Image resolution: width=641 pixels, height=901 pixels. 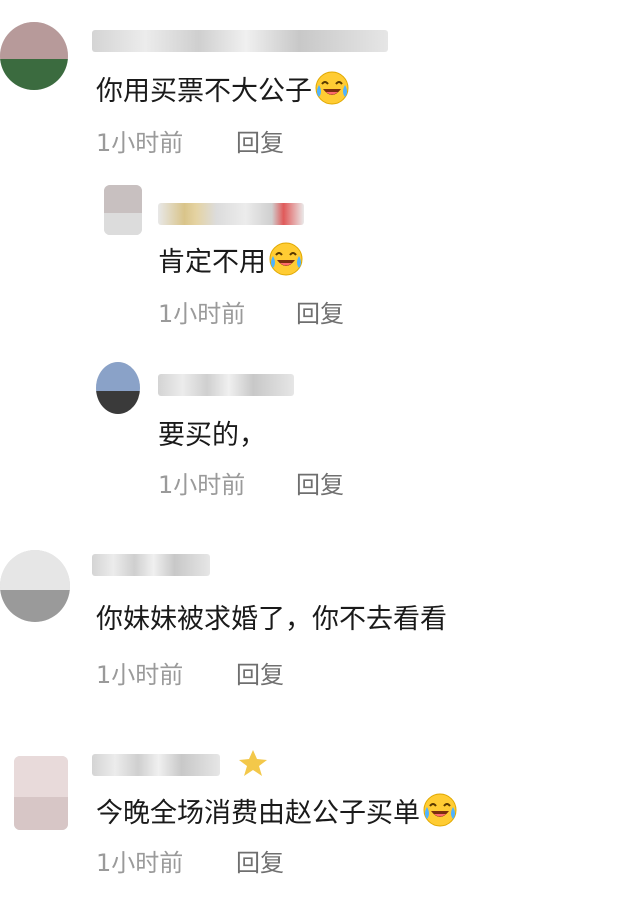 What do you see at coordinates (204, 91) in the screenshot?
I see `comment-text-content: 你用买票不大公子` at bounding box center [204, 91].